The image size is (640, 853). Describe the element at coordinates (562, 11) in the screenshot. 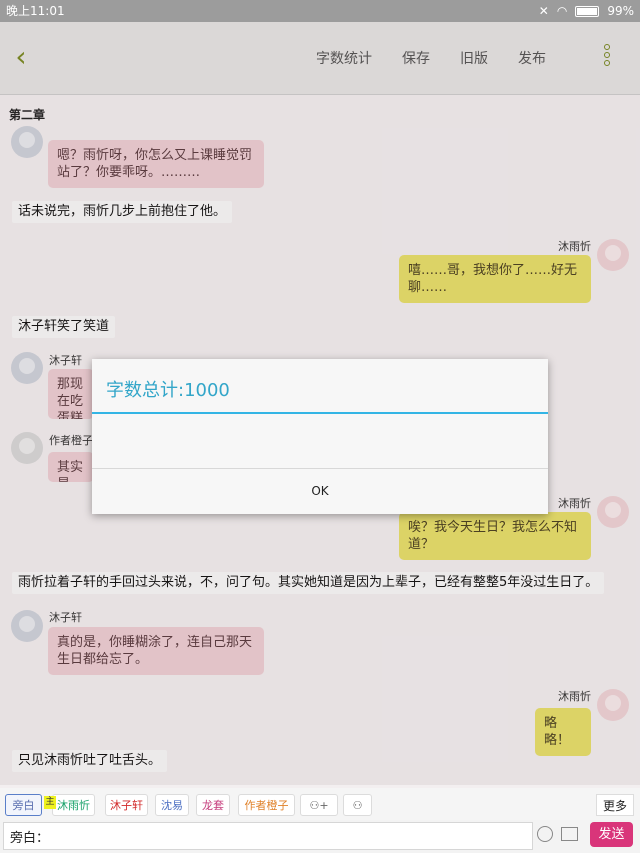

I see `wifi-icon: ◠` at that location.